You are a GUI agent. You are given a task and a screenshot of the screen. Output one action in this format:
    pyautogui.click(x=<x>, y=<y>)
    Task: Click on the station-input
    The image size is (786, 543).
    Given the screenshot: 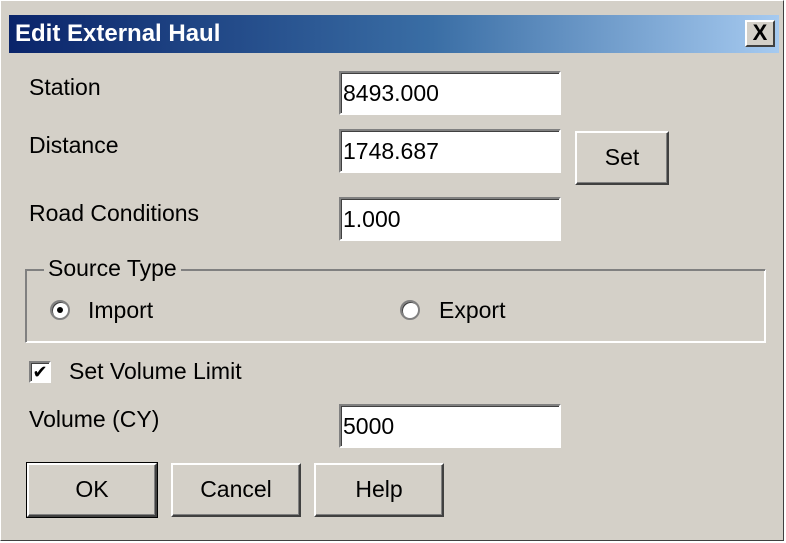 What is the action you would take?
    pyautogui.click(x=450, y=93)
    